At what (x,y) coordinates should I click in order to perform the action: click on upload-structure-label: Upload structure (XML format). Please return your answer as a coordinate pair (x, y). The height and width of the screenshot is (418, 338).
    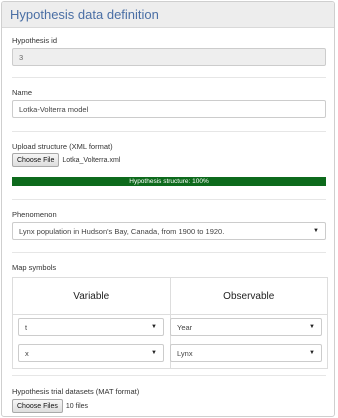
    Looking at the image, I should click on (62, 146).